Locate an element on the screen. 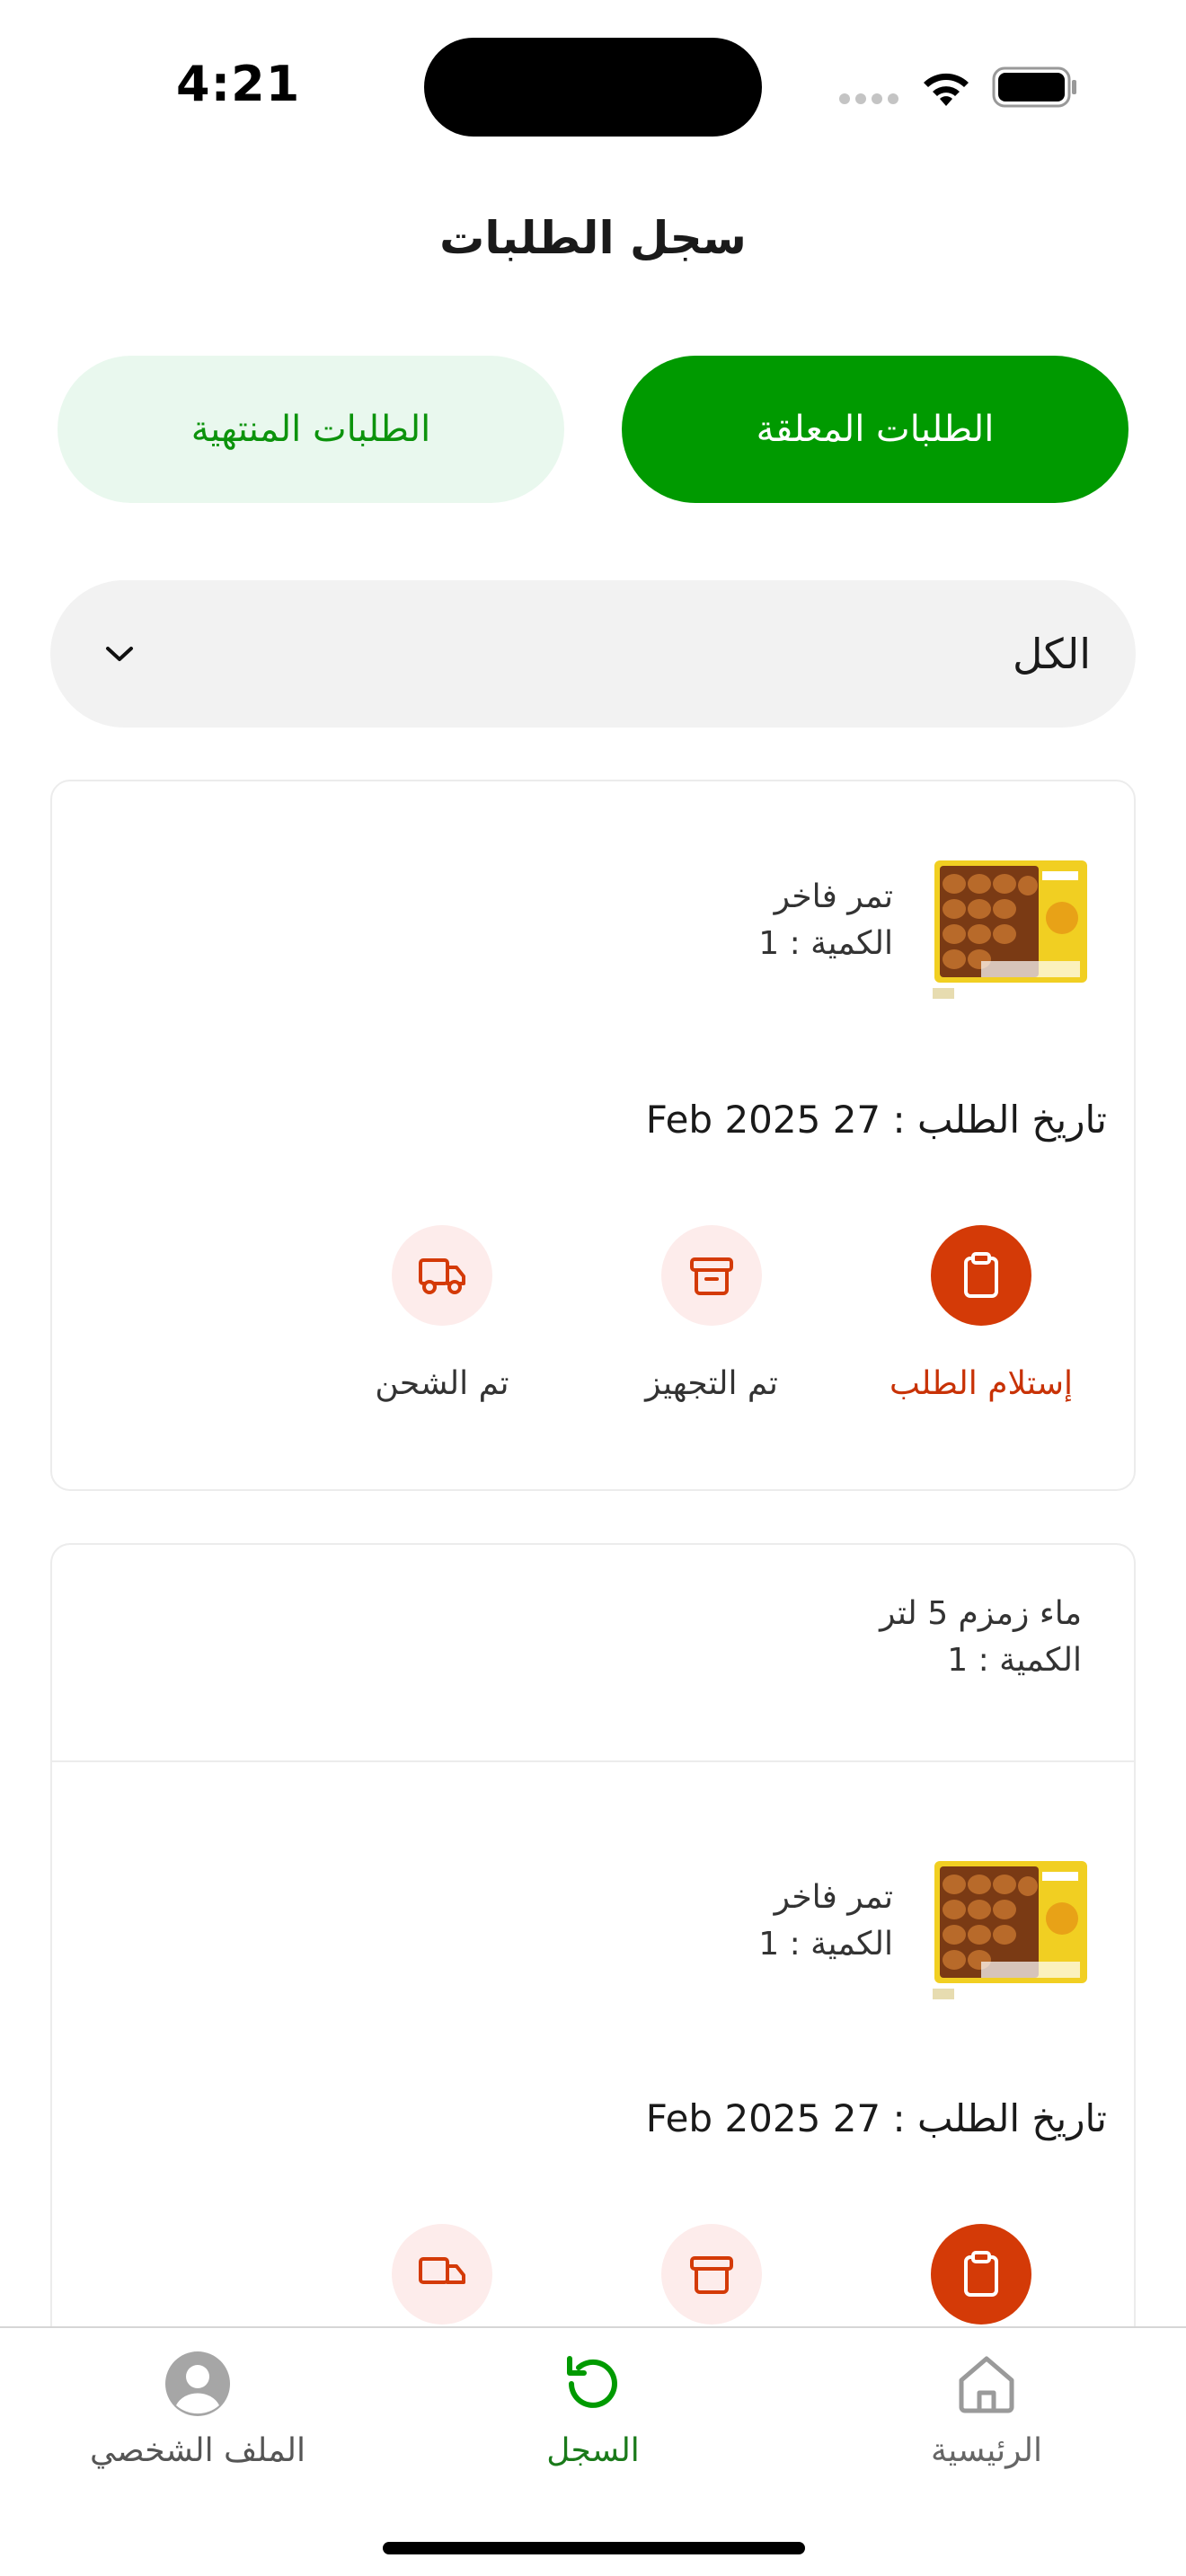 The width and height of the screenshot is (1186, 2576). step-order-received: إستلام الطلب is located at coordinates (981, 1313).